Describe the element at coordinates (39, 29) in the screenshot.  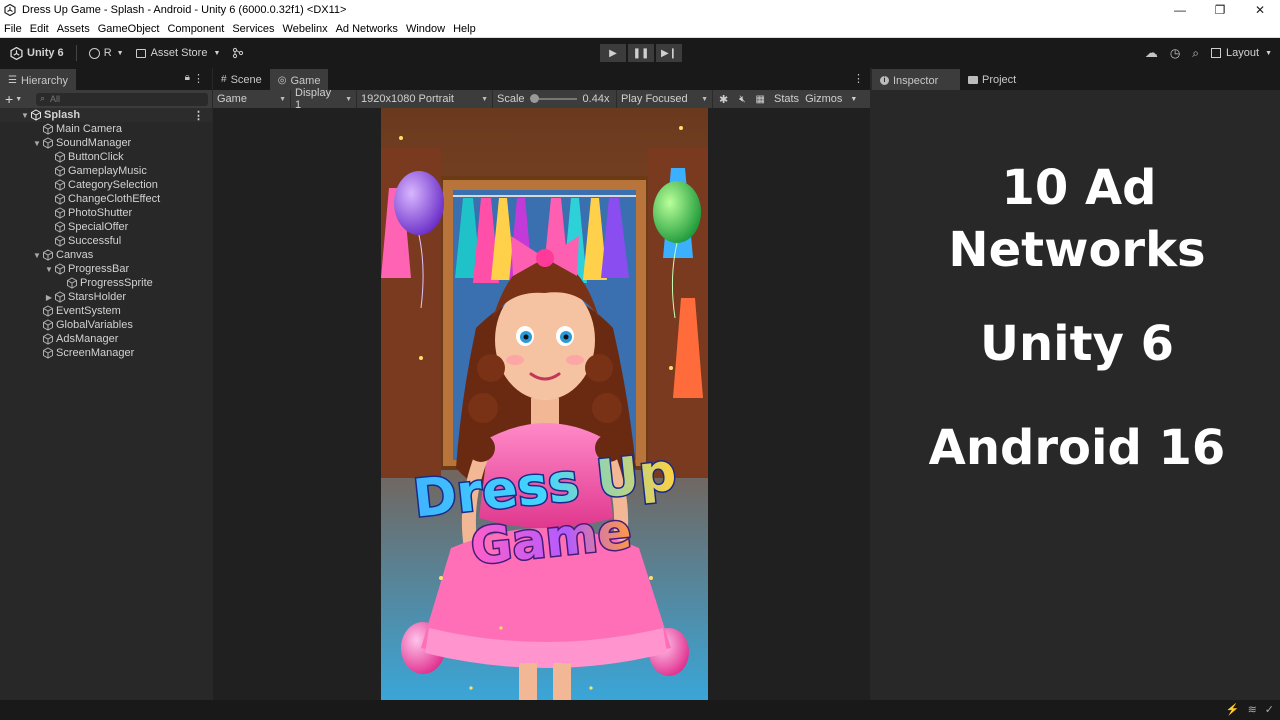
I see `menu-edit: Edit` at that location.